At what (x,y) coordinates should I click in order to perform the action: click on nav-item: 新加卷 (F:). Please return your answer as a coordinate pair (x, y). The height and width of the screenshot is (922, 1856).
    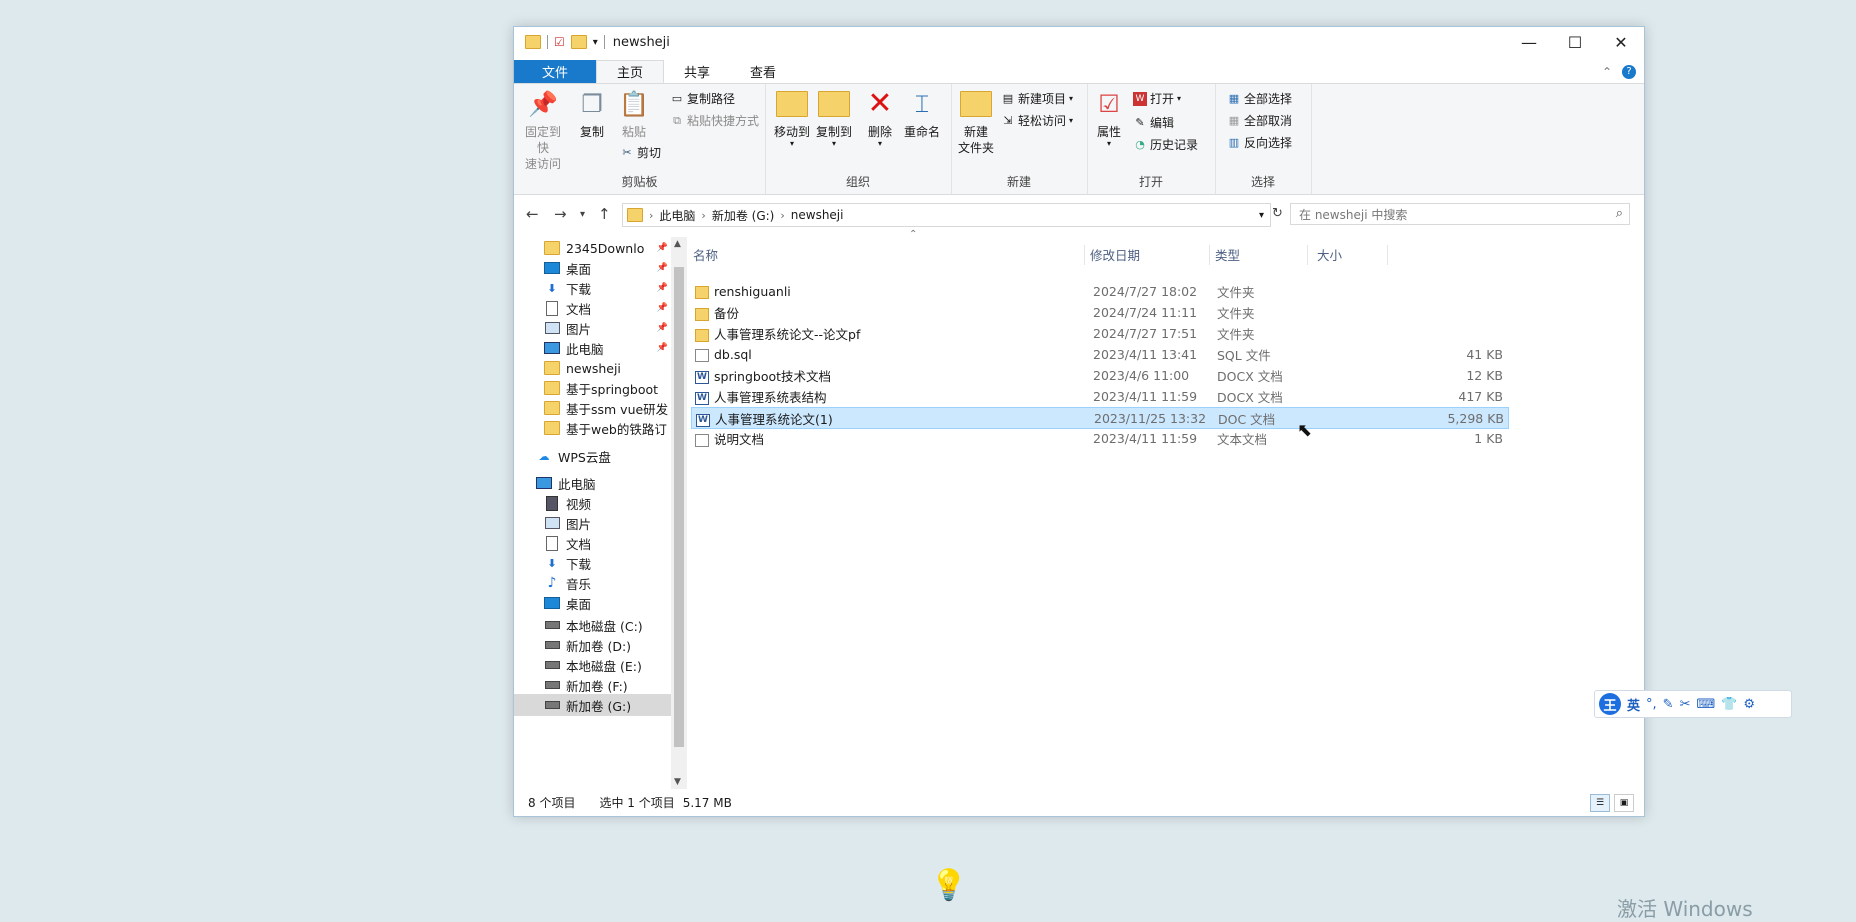
    Looking at the image, I should click on (592, 685).